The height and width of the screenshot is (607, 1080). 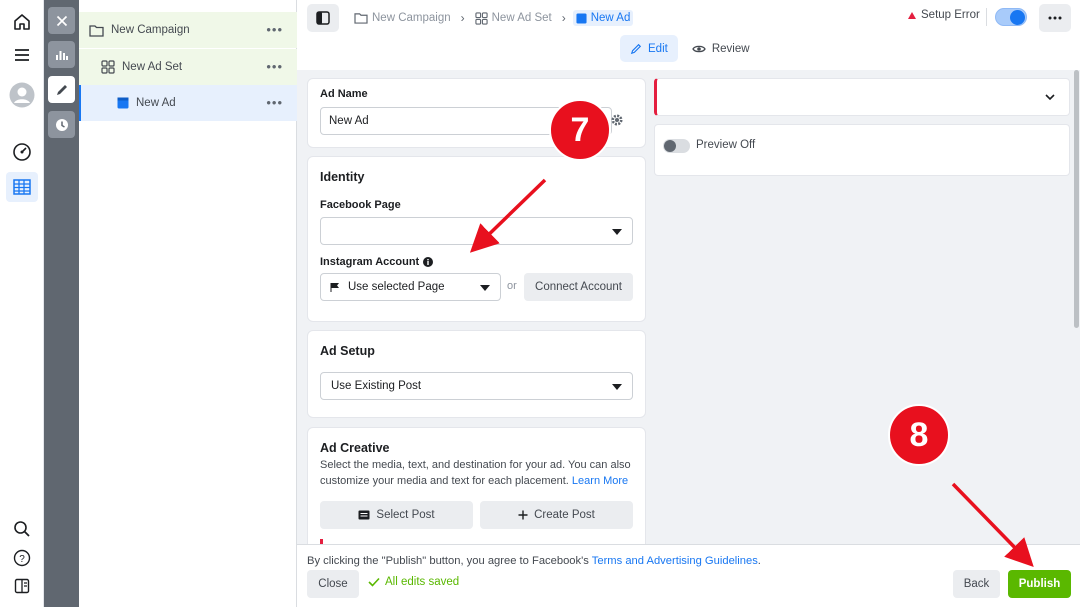 What do you see at coordinates (919, 435) in the screenshot?
I see `step-8-badge: 8` at bounding box center [919, 435].